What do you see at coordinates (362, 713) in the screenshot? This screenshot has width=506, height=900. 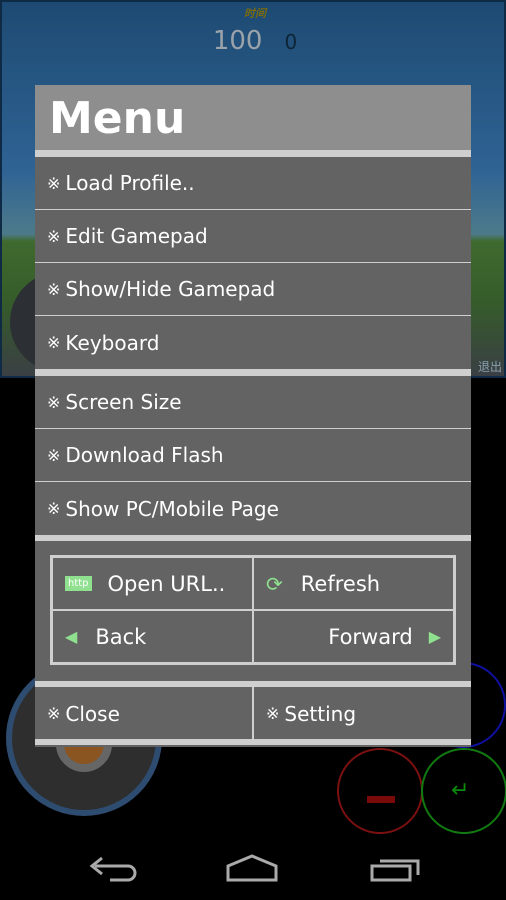 I see `setting-button: ※ Setting` at bounding box center [362, 713].